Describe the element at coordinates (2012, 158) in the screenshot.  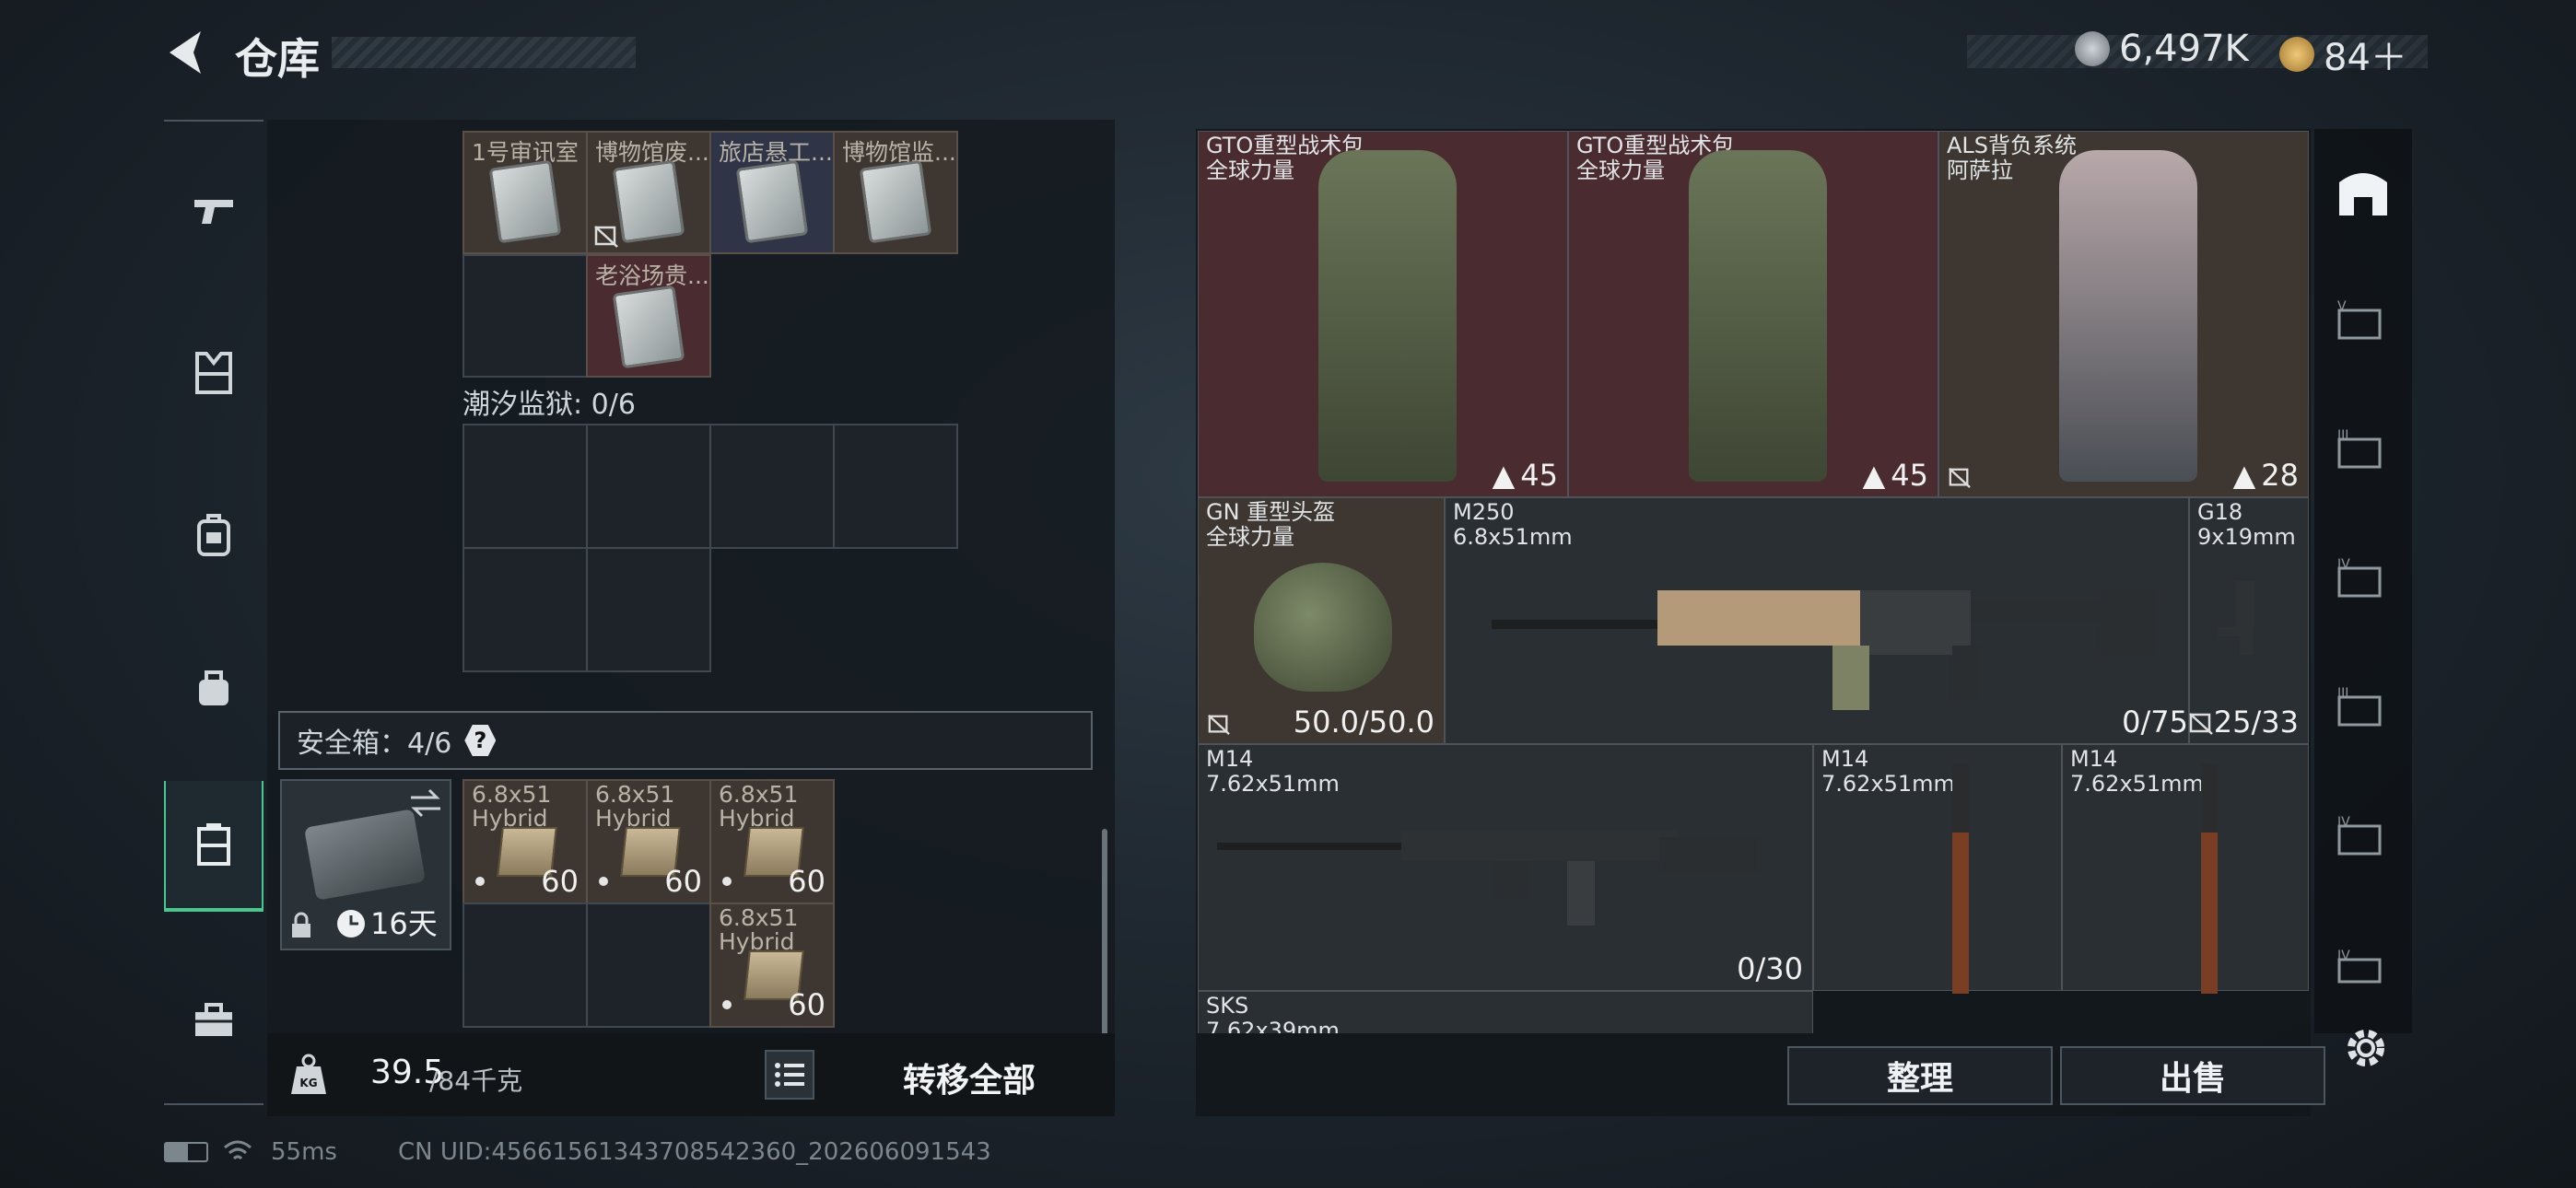
I see `item-name: ALS背负系统 阿萨拉` at that location.